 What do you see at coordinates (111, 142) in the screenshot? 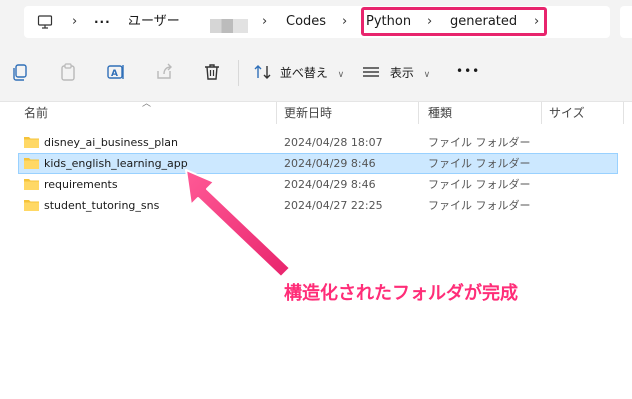
I see `file-name: disney_ai_business_plan` at bounding box center [111, 142].